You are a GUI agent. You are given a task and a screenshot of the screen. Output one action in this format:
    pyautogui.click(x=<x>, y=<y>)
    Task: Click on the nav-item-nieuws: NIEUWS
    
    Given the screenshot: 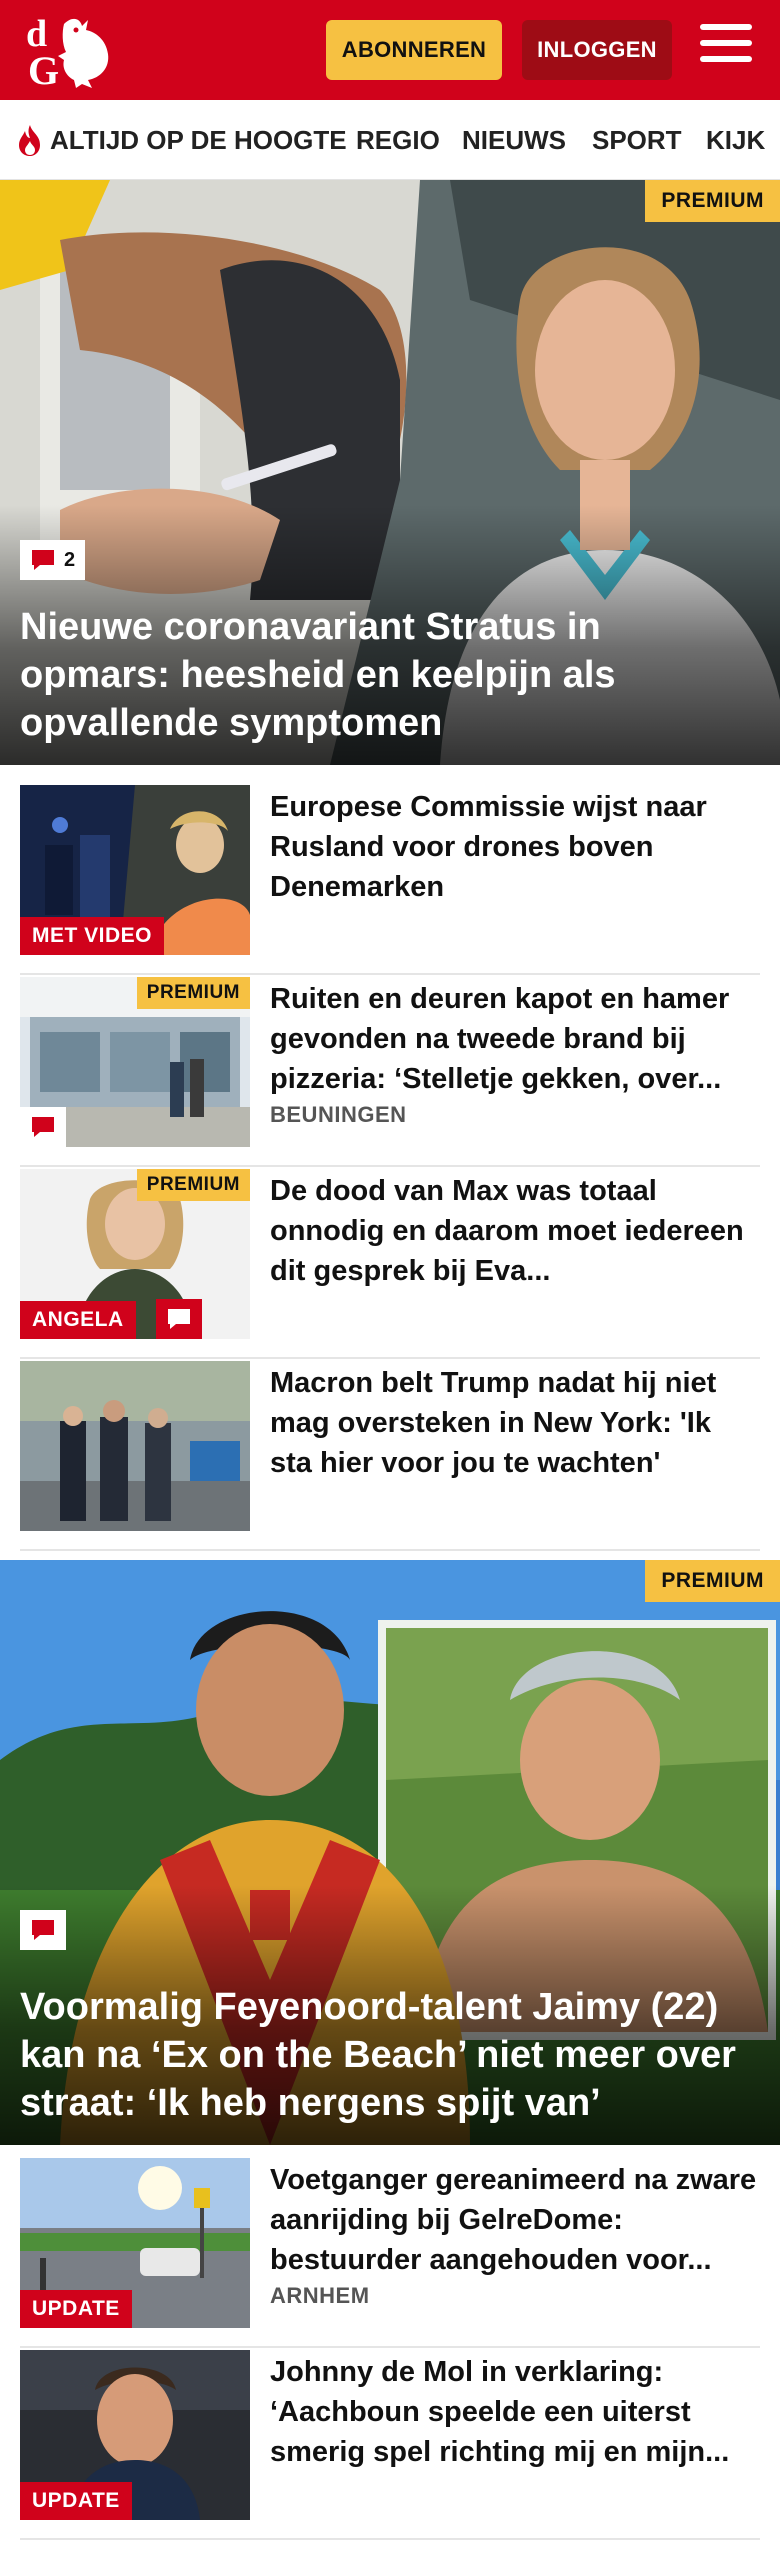 What is the action you would take?
    pyautogui.click(x=514, y=139)
    